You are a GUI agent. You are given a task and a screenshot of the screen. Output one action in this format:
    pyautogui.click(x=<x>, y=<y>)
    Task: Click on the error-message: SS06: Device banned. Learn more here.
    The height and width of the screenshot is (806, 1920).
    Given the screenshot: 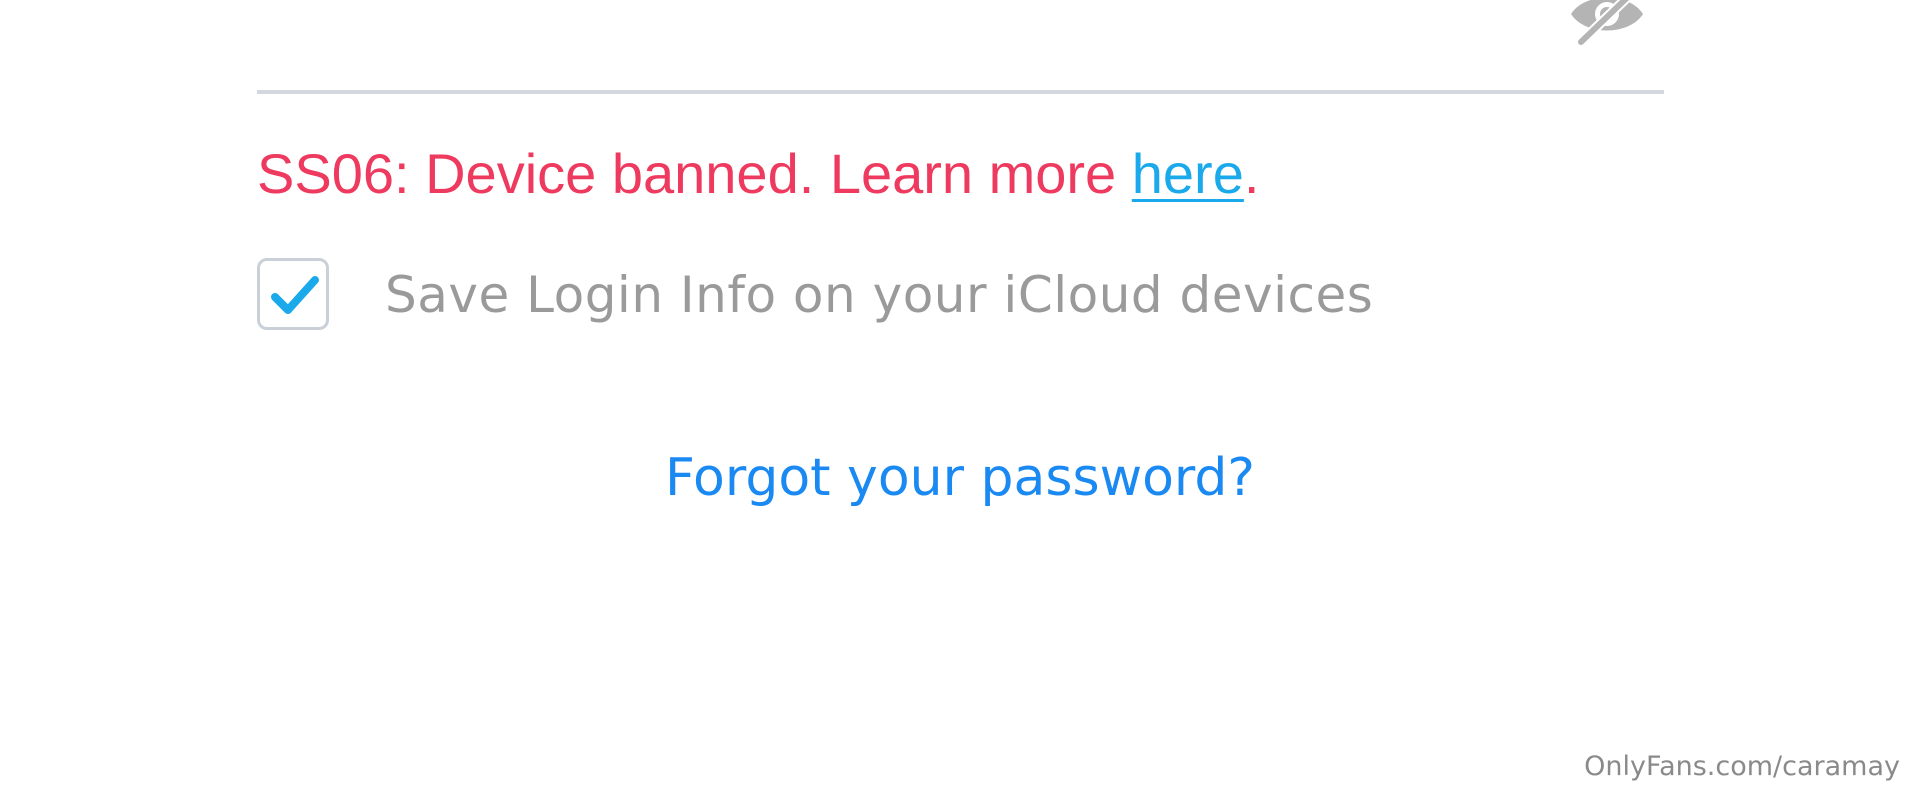 What is the action you would take?
    pyautogui.click(x=758, y=174)
    